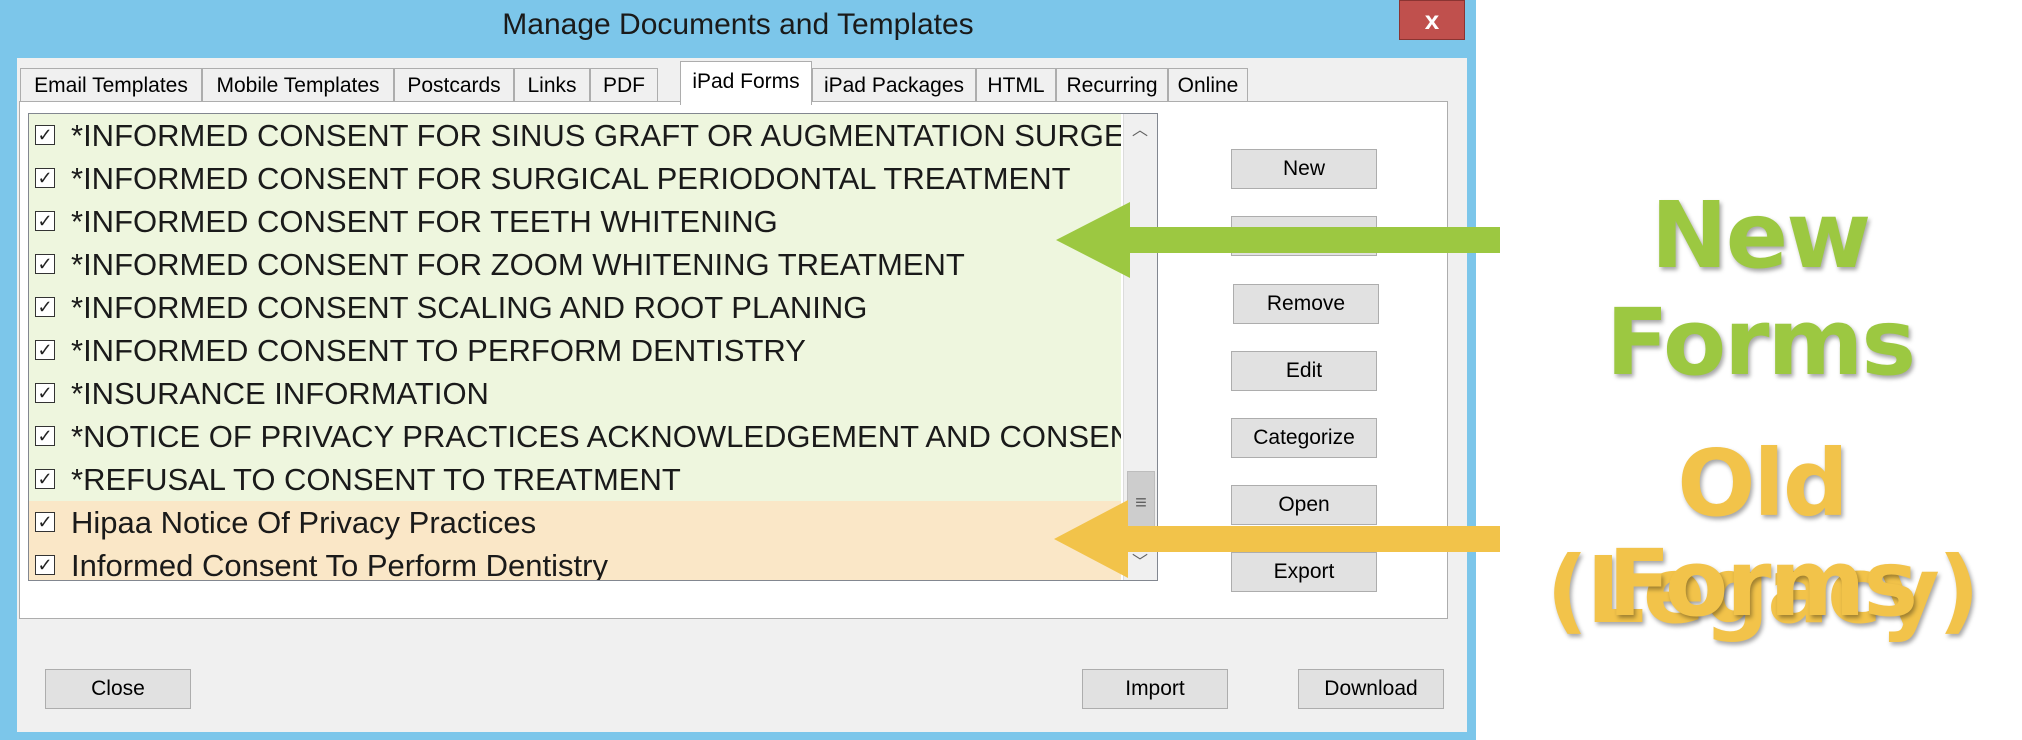 The height and width of the screenshot is (740, 2022). Describe the element at coordinates (1278, 240) in the screenshot. I see `new-forms-arrow-icon` at that location.